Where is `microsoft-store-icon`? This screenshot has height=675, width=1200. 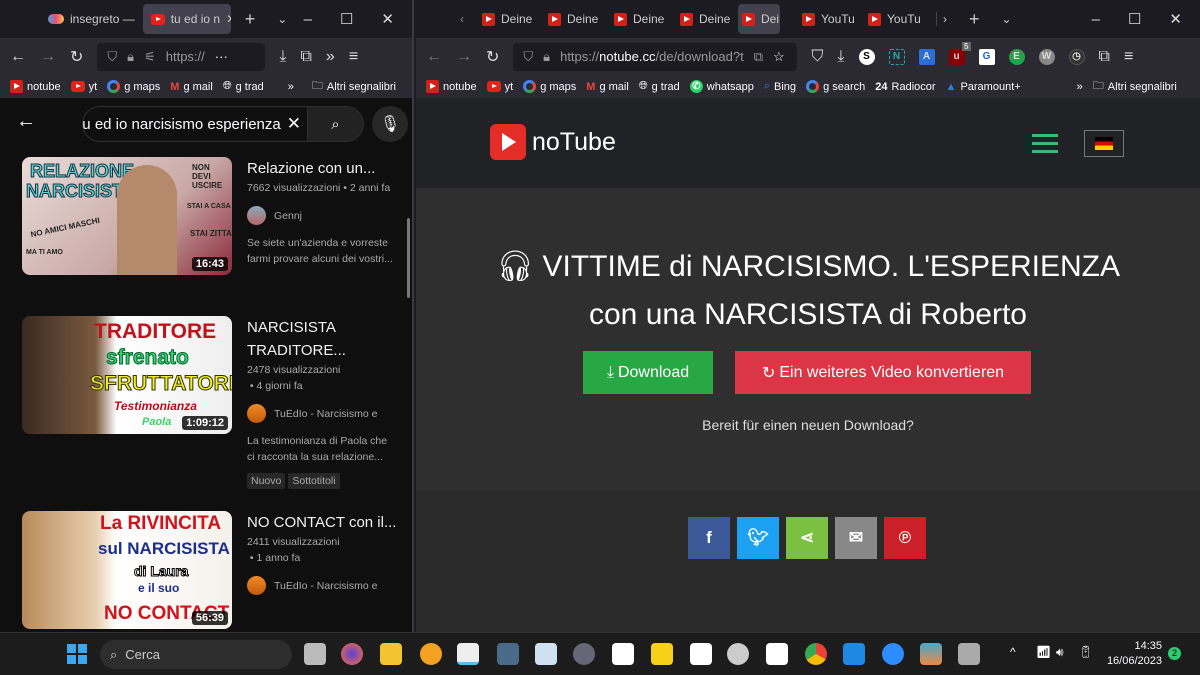 microsoft-store-icon is located at coordinates (623, 654).